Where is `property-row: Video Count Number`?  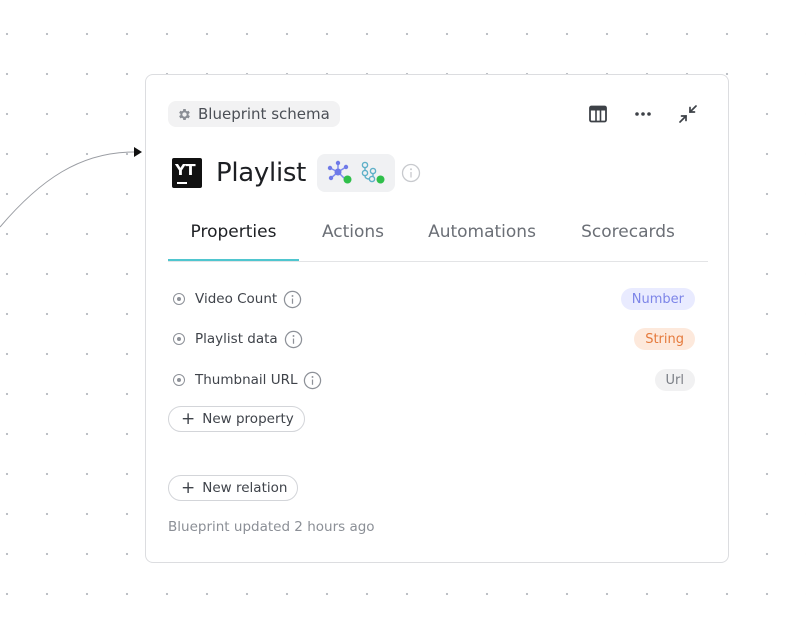 property-row: Video Count Number is located at coordinates (434, 299).